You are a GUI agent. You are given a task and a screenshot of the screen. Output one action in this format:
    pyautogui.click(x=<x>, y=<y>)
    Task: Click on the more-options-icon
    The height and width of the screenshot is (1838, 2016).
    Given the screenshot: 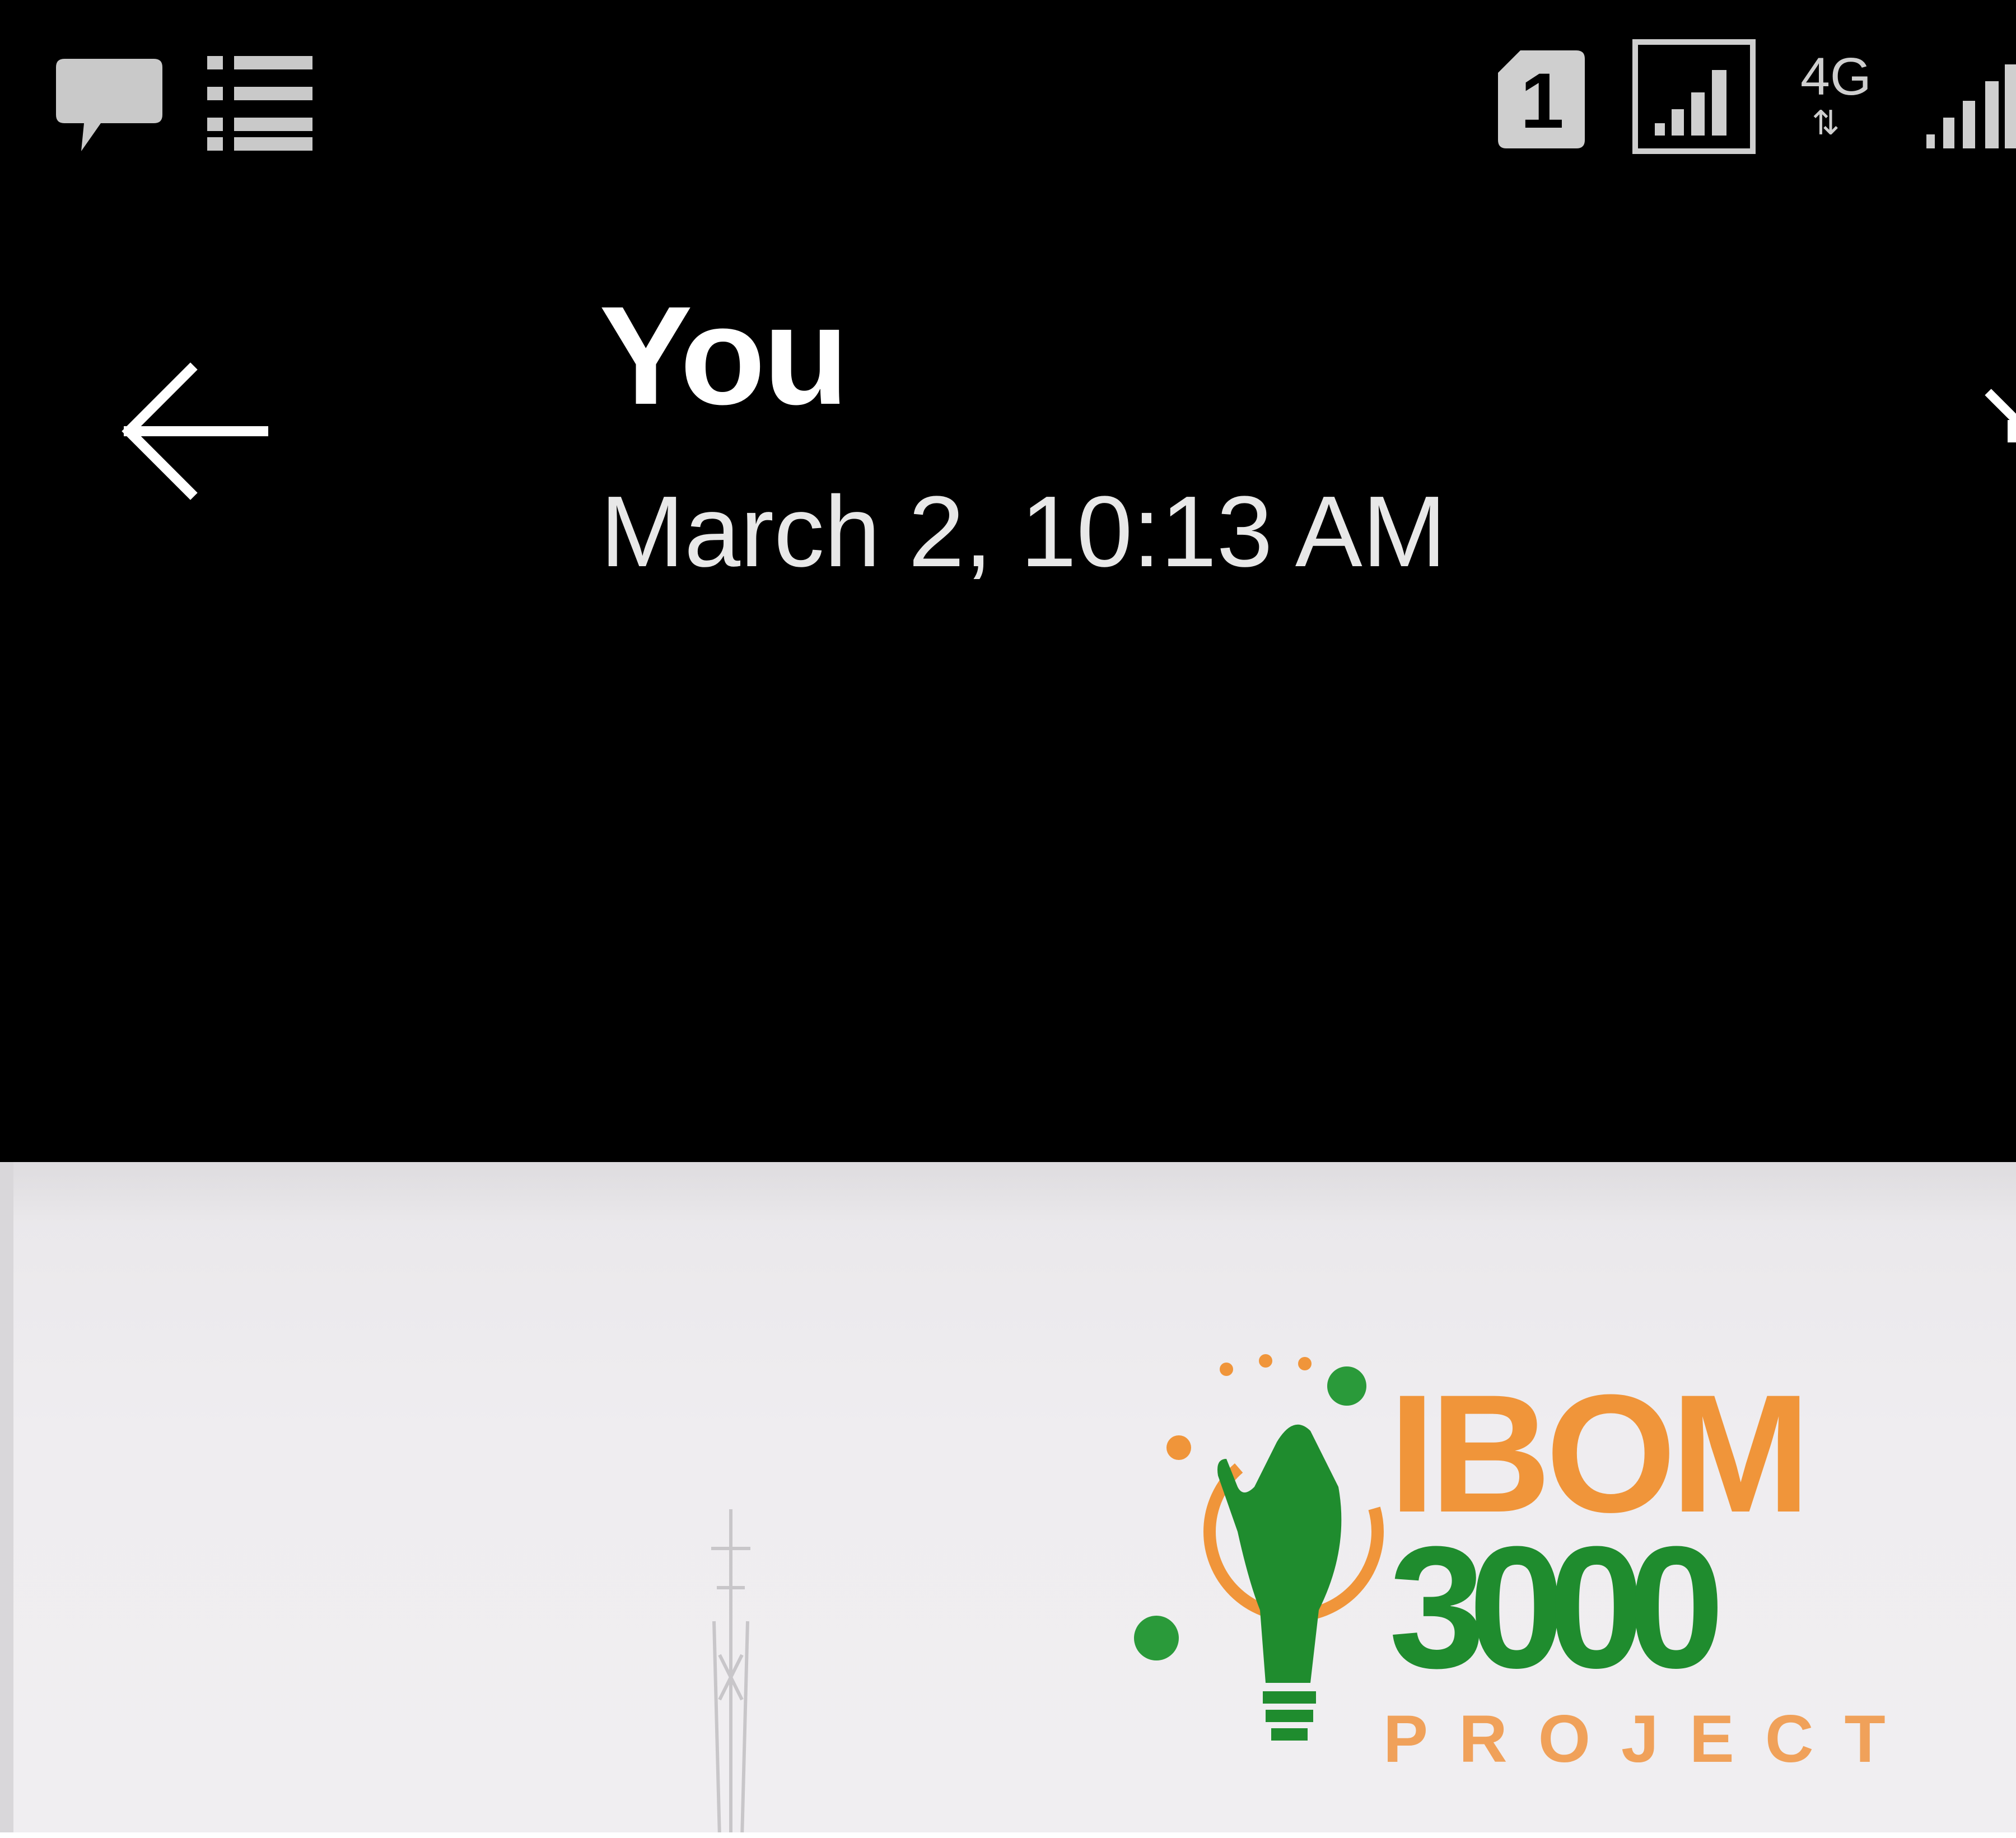 What is the action you would take?
    pyautogui.click(x=1997, y=437)
    